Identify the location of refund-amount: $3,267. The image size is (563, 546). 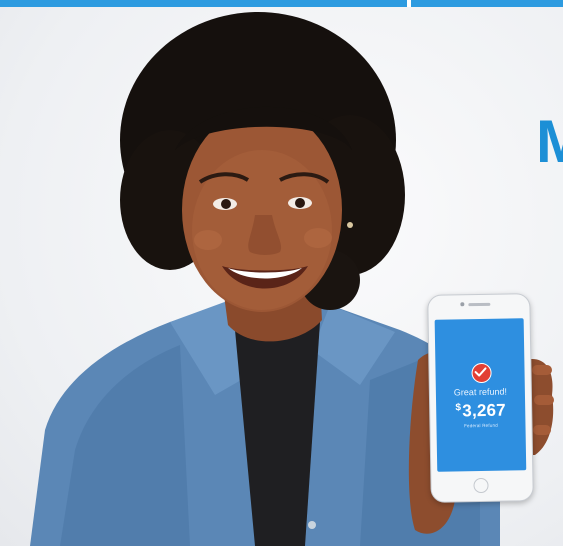
(480, 411).